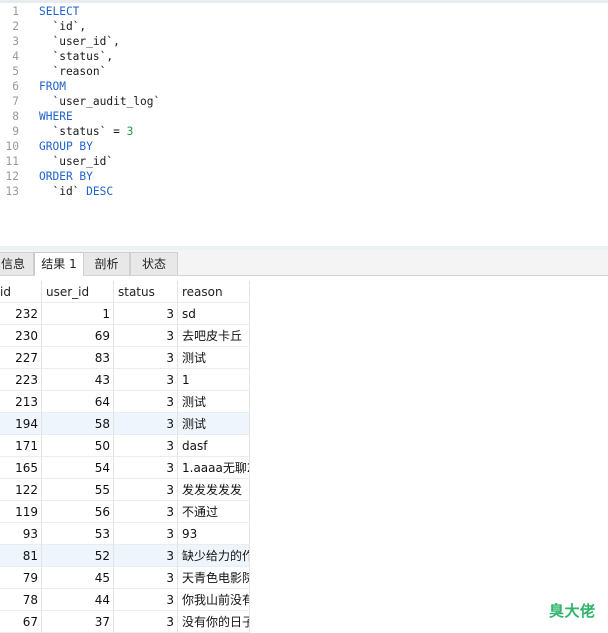 Image resolution: width=608 pixels, height=633 pixels. I want to click on sql-keyword: SELECT, so click(59, 11).